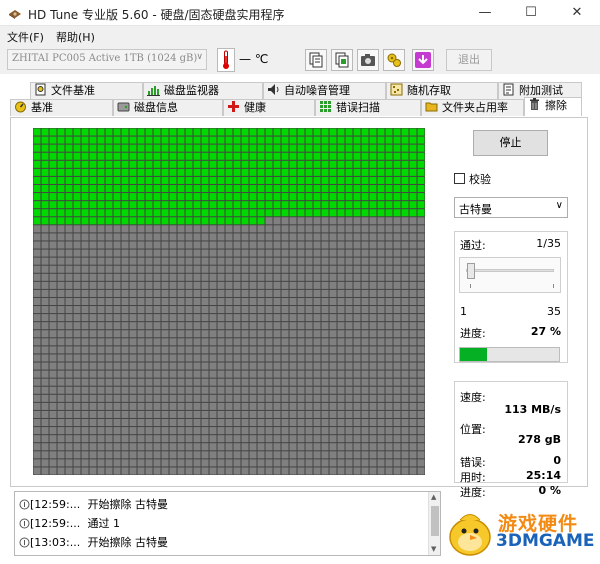  What do you see at coordinates (368, 60) in the screenshot?
I see `screenshot-button` at bounding box center [368, 60].